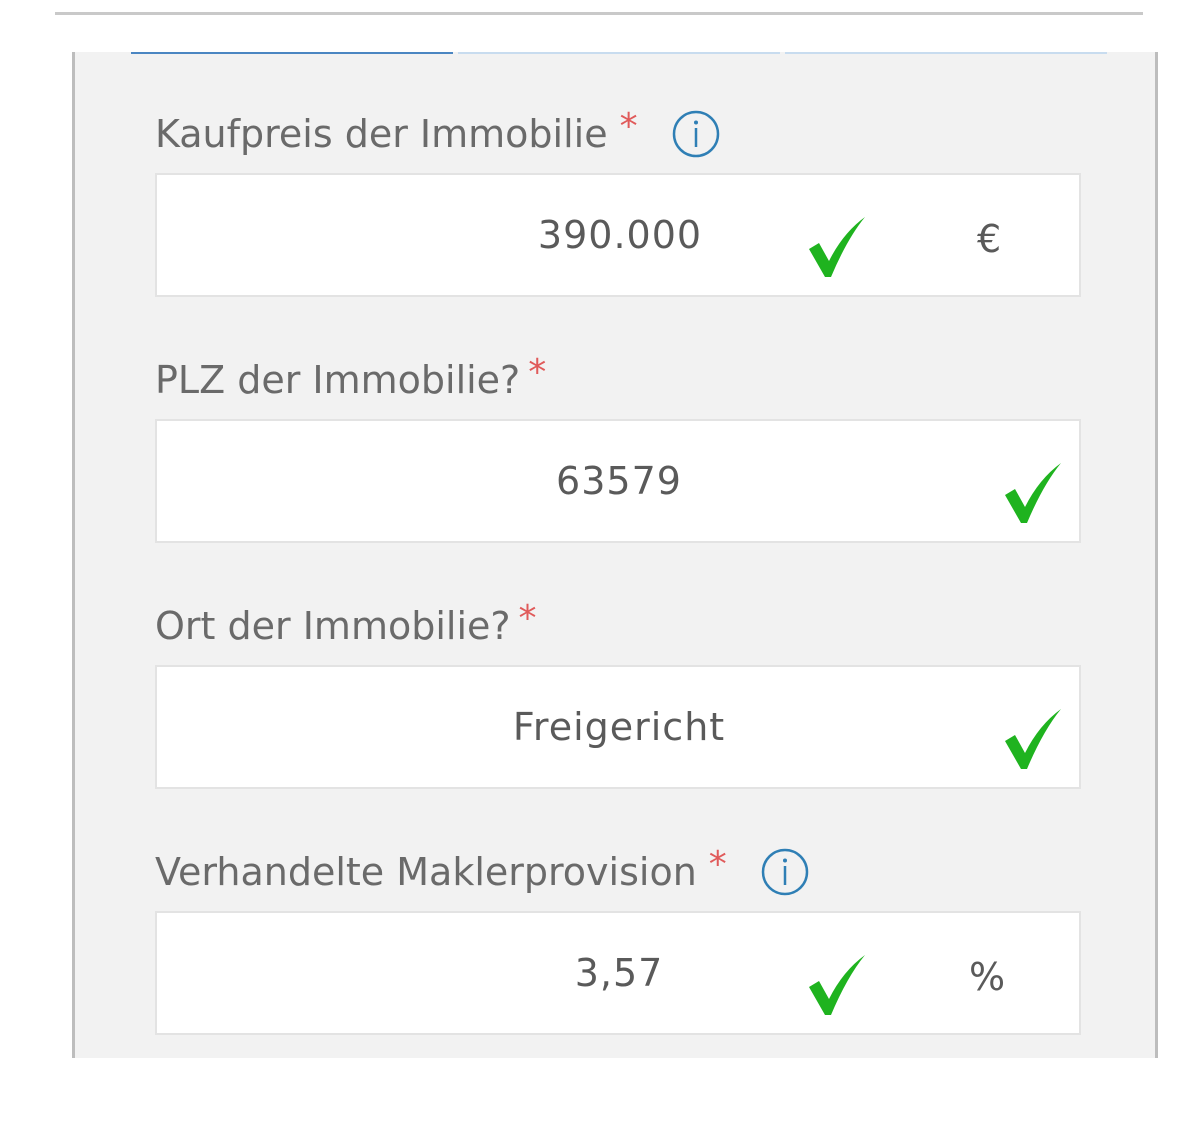 This screenshot has width=1179, height=1125. What do you see at coordinates (987, 977) in the screenshot?
I see `percent-unit: %` at bounding box center [987, 977].